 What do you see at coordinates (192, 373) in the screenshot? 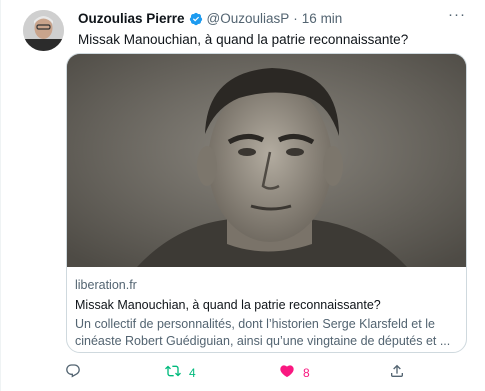
I see `retweet-count: 4` at bounding box center [192, 373].